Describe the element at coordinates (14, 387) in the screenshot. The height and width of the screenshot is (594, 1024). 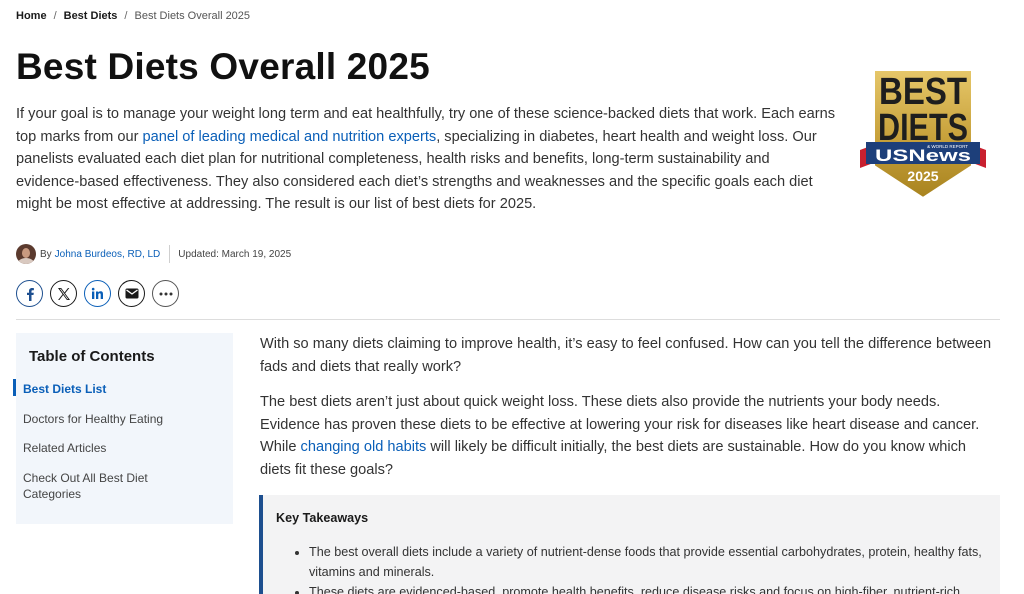
I see `toc-active-marker` at that location.